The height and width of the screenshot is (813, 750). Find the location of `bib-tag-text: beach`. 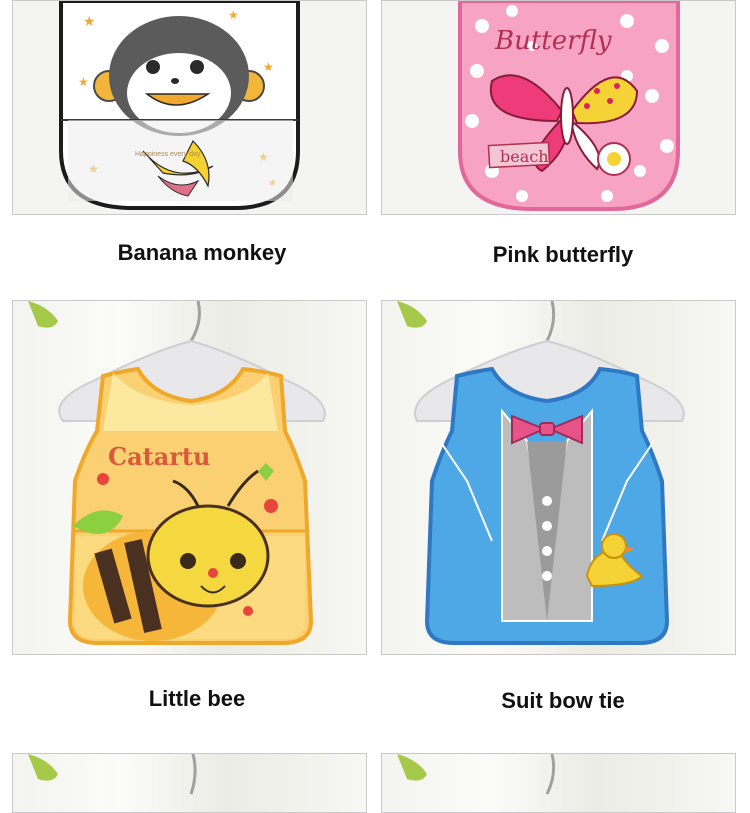

bib-tag-text: beach is located at coordinates (524, 156).